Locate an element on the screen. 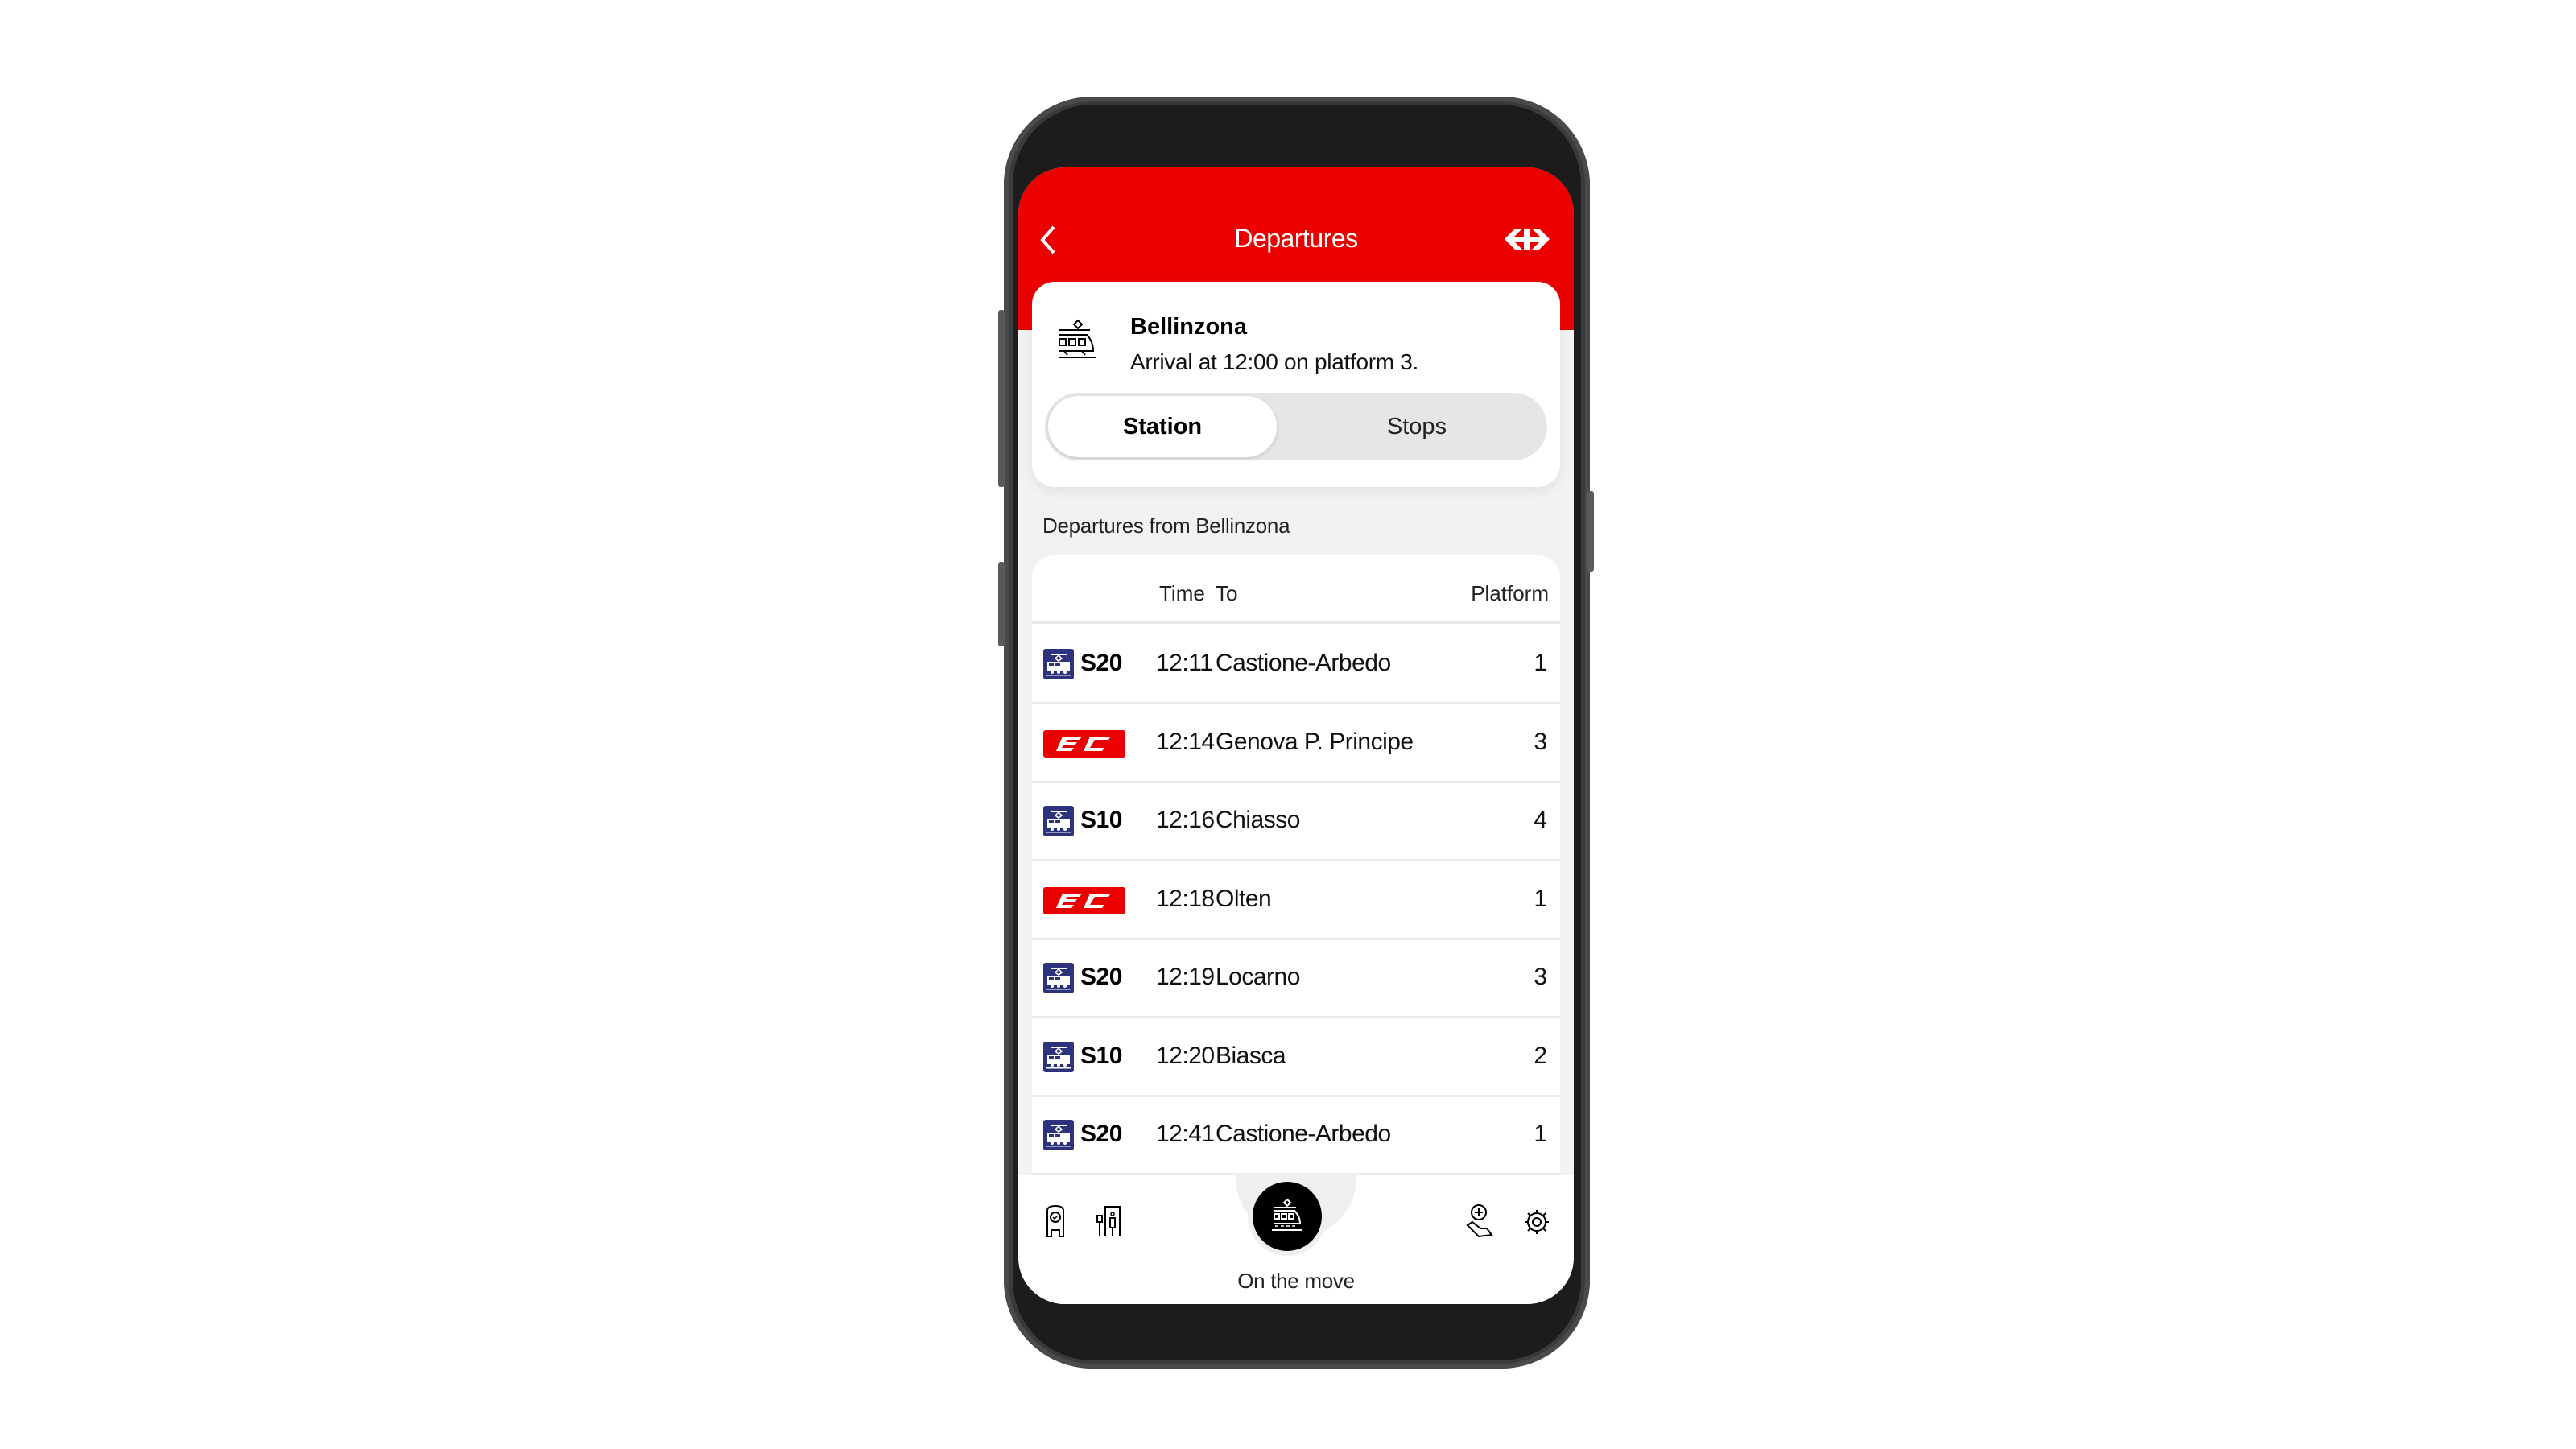  column-platform: Platform is located at coordinates (1510, 593).